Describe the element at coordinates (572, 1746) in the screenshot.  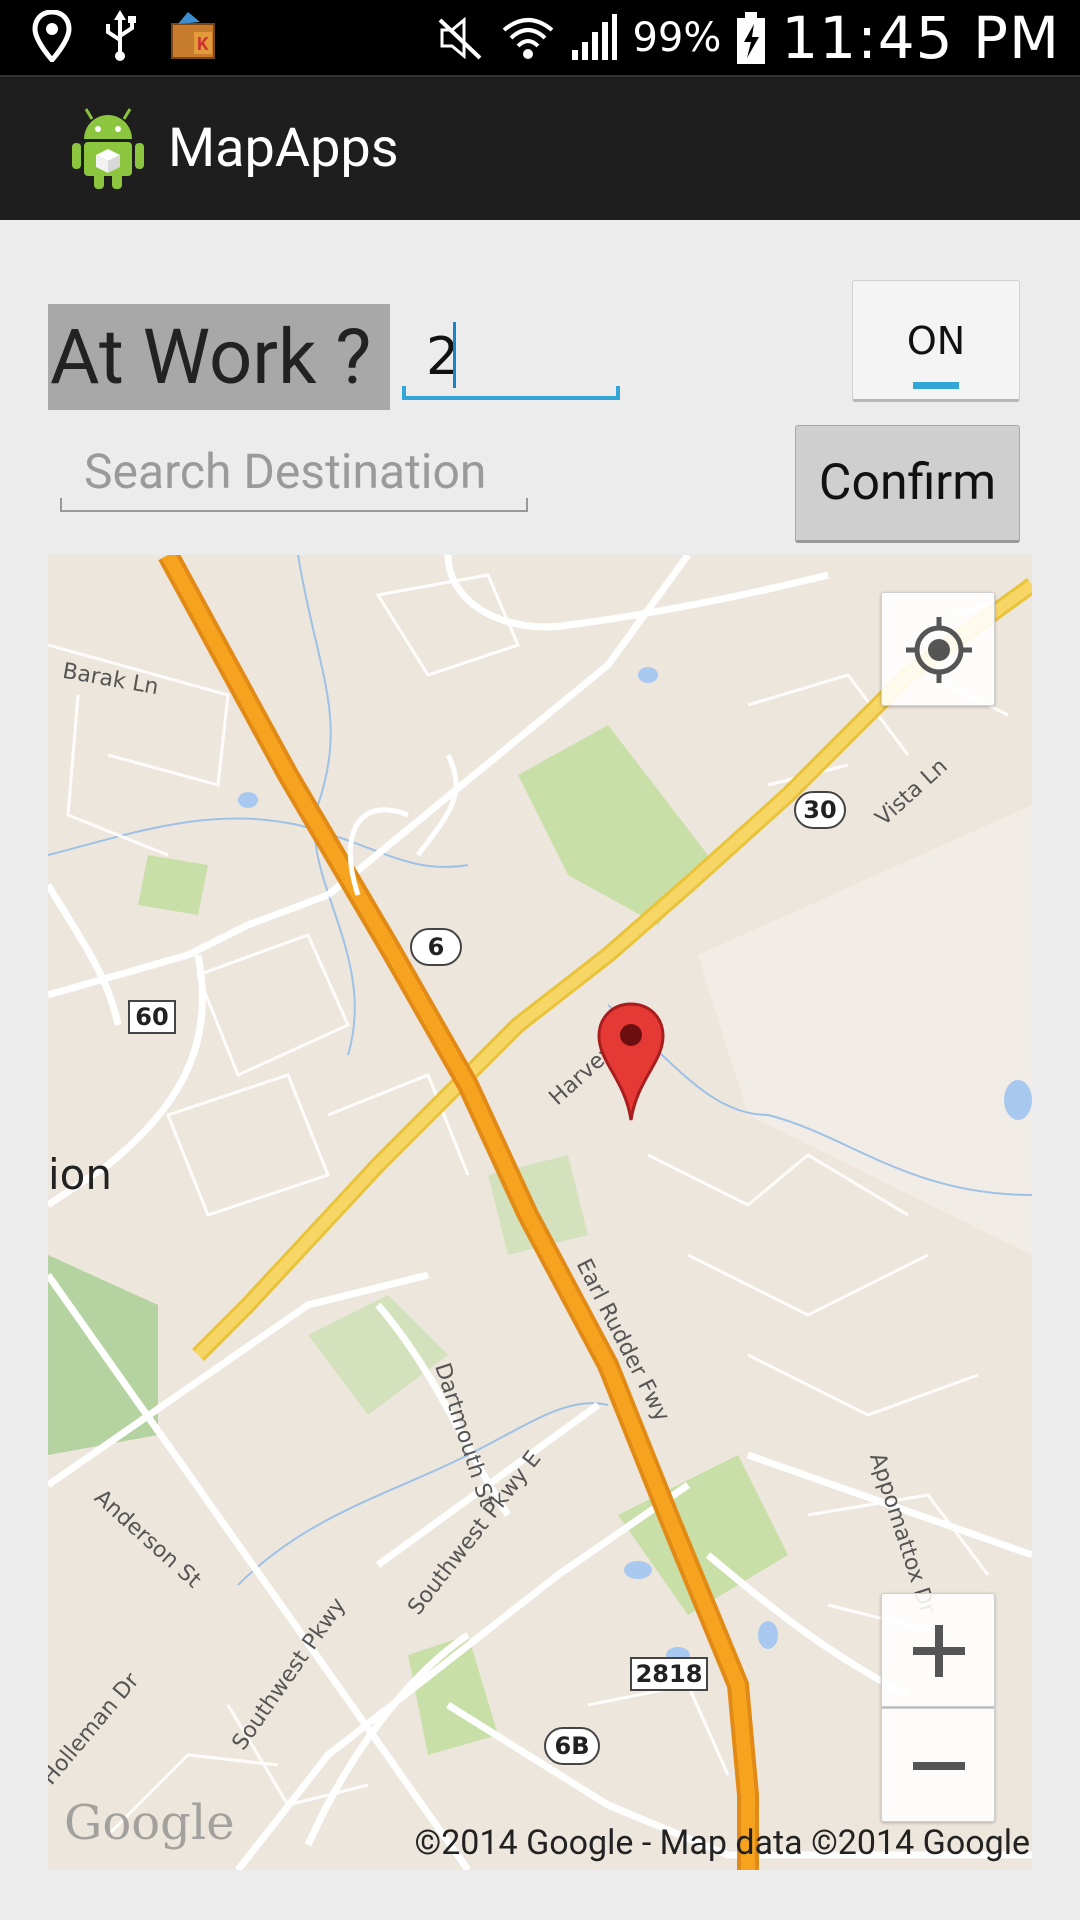
I see `route-shield: 6B` at that location.